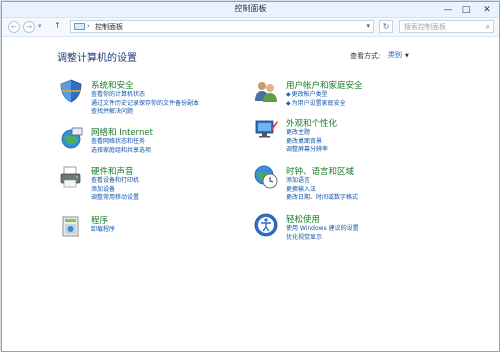  What do you see at coordinates (103, 230) in the screenshot?
I see `link-uninstall-program: 卸载程序` at bounding box center [103, 230].